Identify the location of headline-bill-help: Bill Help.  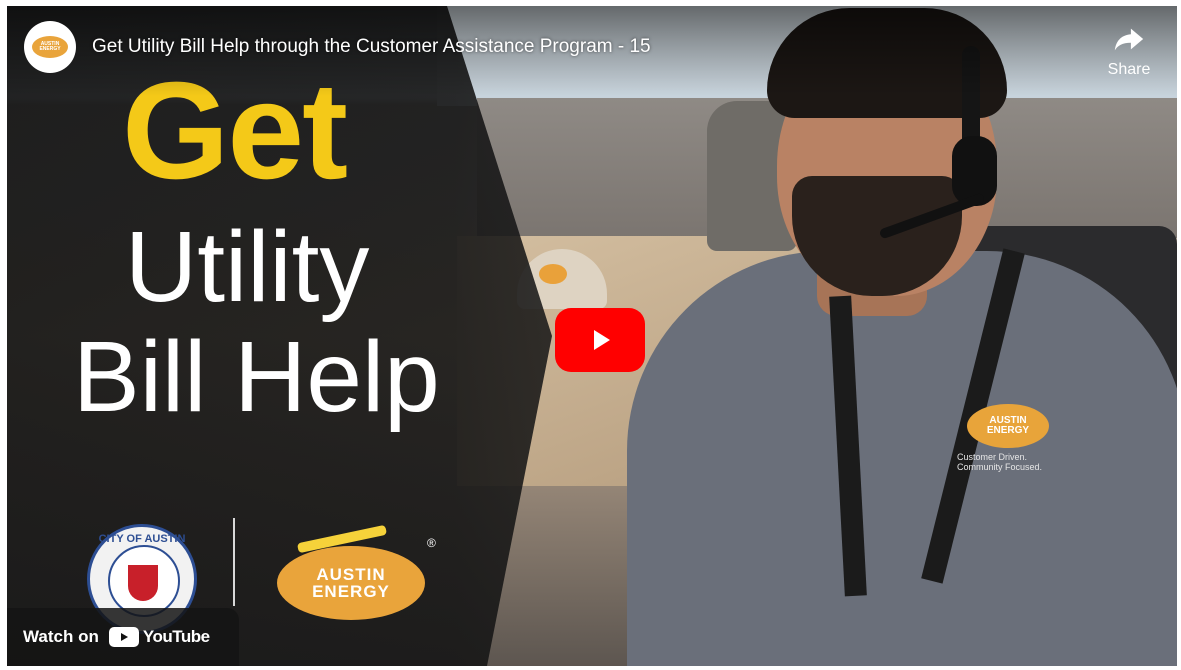
(256, 377).